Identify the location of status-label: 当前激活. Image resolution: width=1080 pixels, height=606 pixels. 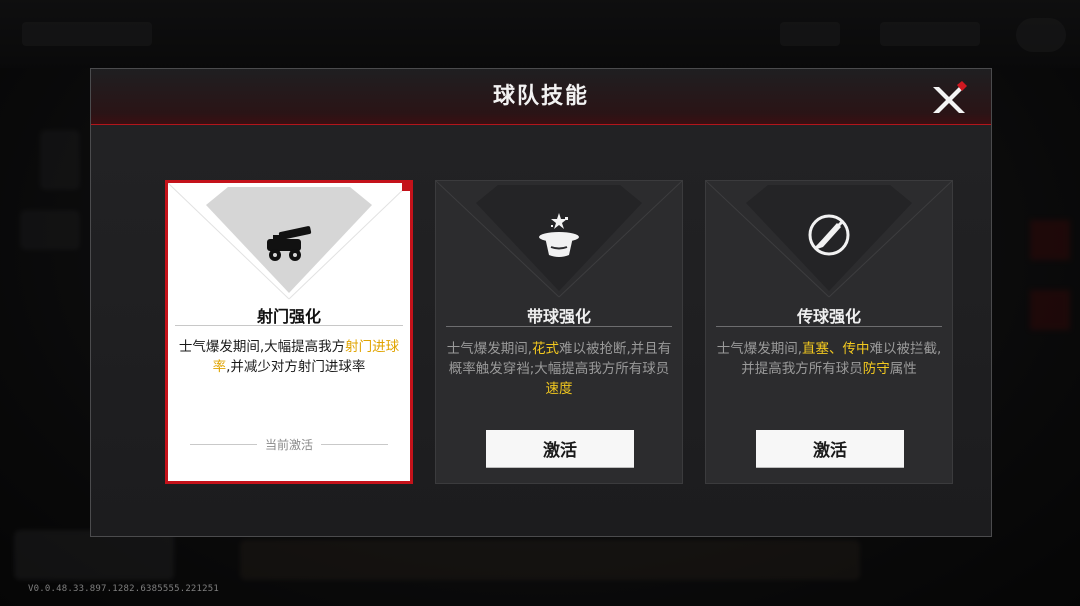
(289, 444).